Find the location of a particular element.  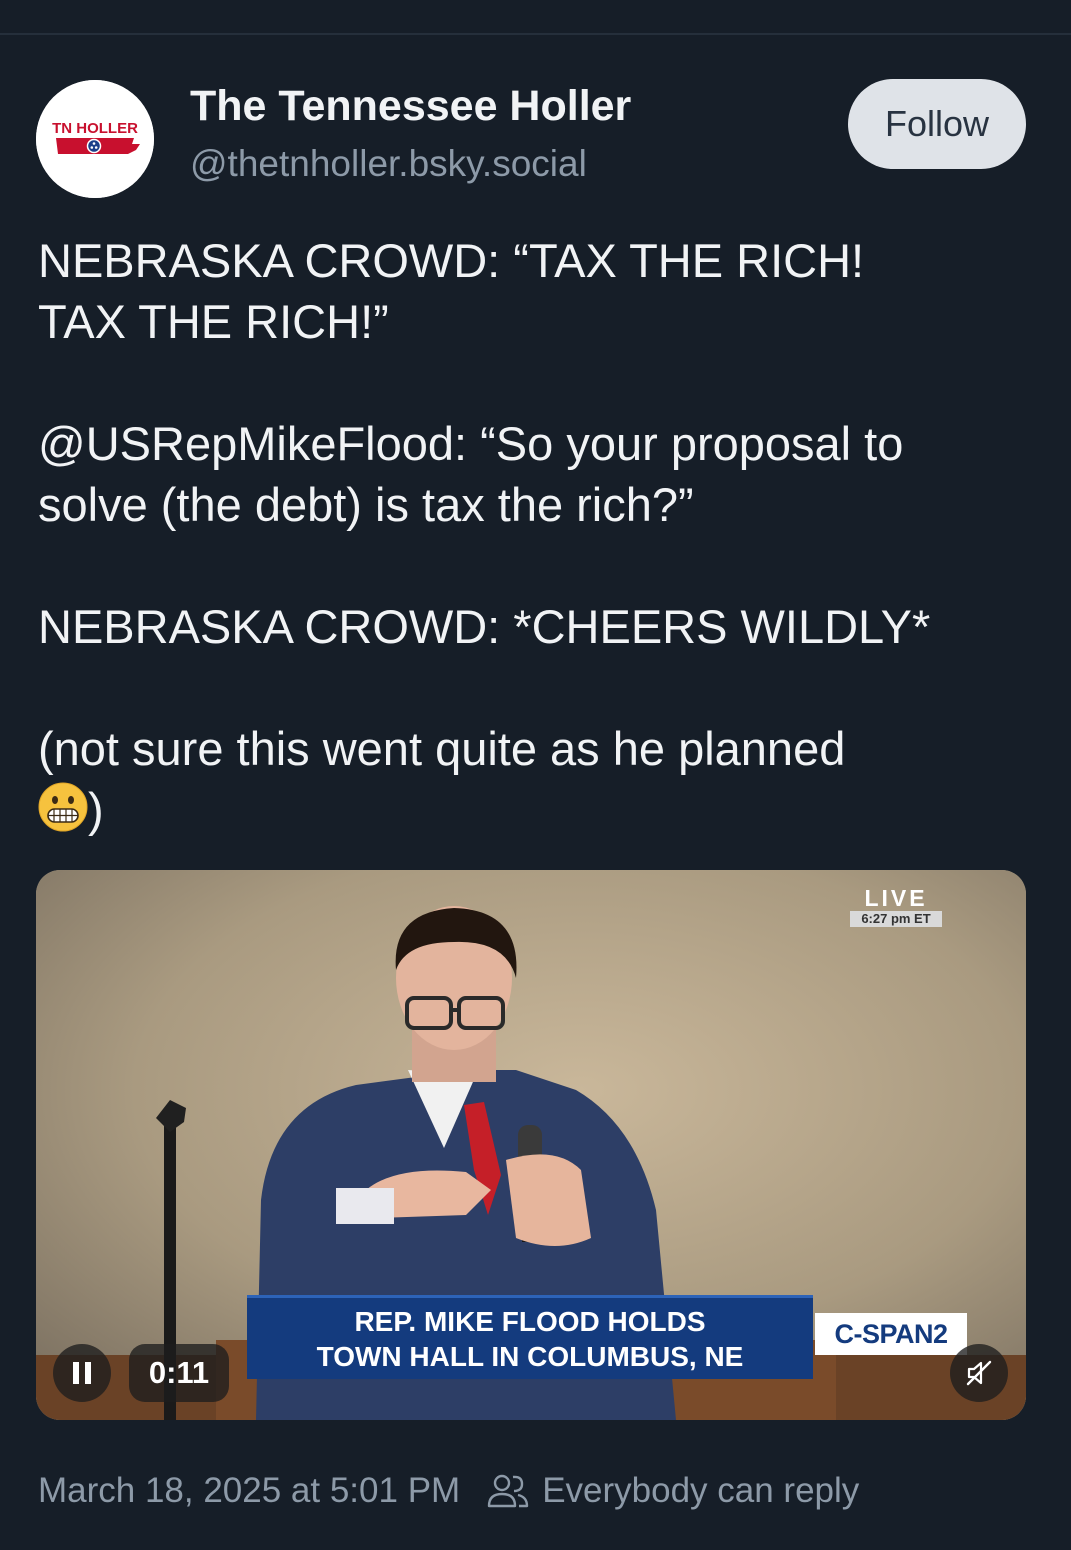

mention-link: @USRepMikeFlood: “So your proposal to is located at coordinates (470, 443).